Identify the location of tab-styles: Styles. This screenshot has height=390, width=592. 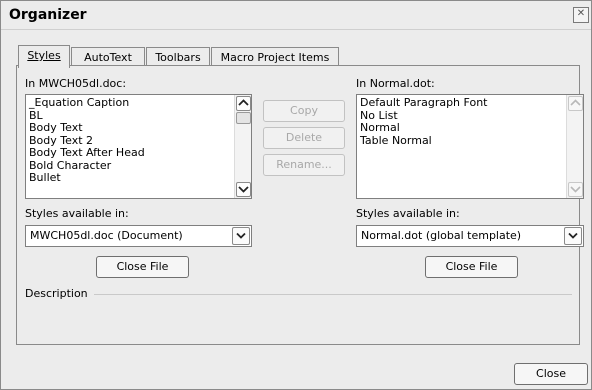
(44, 56).